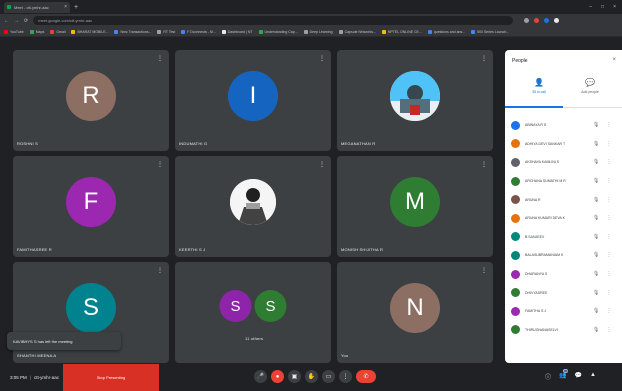 This screenshot has width=622, height=391. Describe the element at coordinates (237, 31) in the screenshot. I see `bookmark-item: Dashboard | NT` at that location.